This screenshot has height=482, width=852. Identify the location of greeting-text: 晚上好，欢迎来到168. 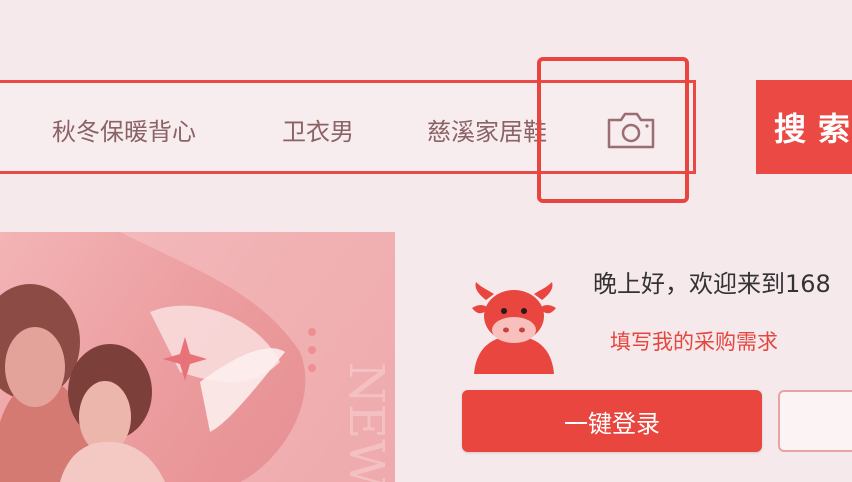
(712, 284).